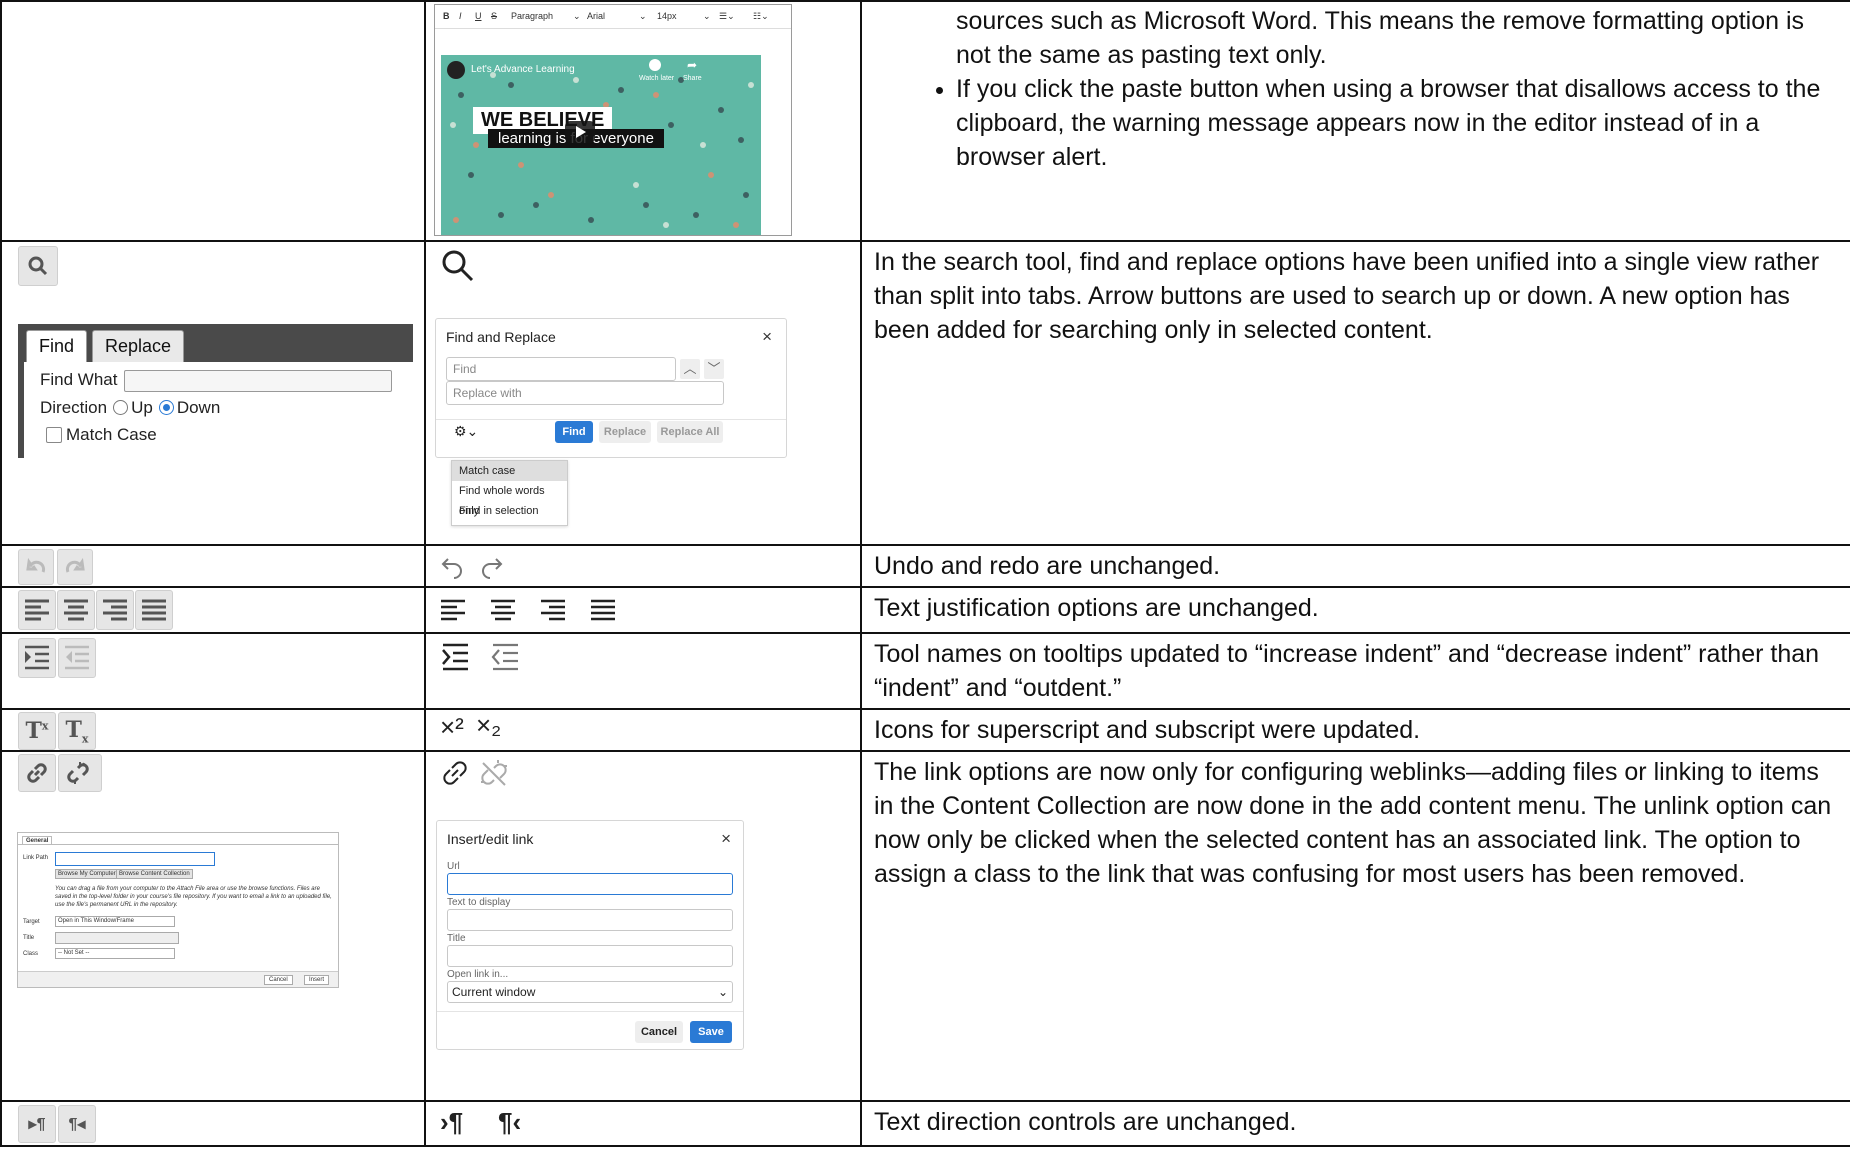 The image size is (1850, 1155). I want to click on play-button, so click(580, 132).